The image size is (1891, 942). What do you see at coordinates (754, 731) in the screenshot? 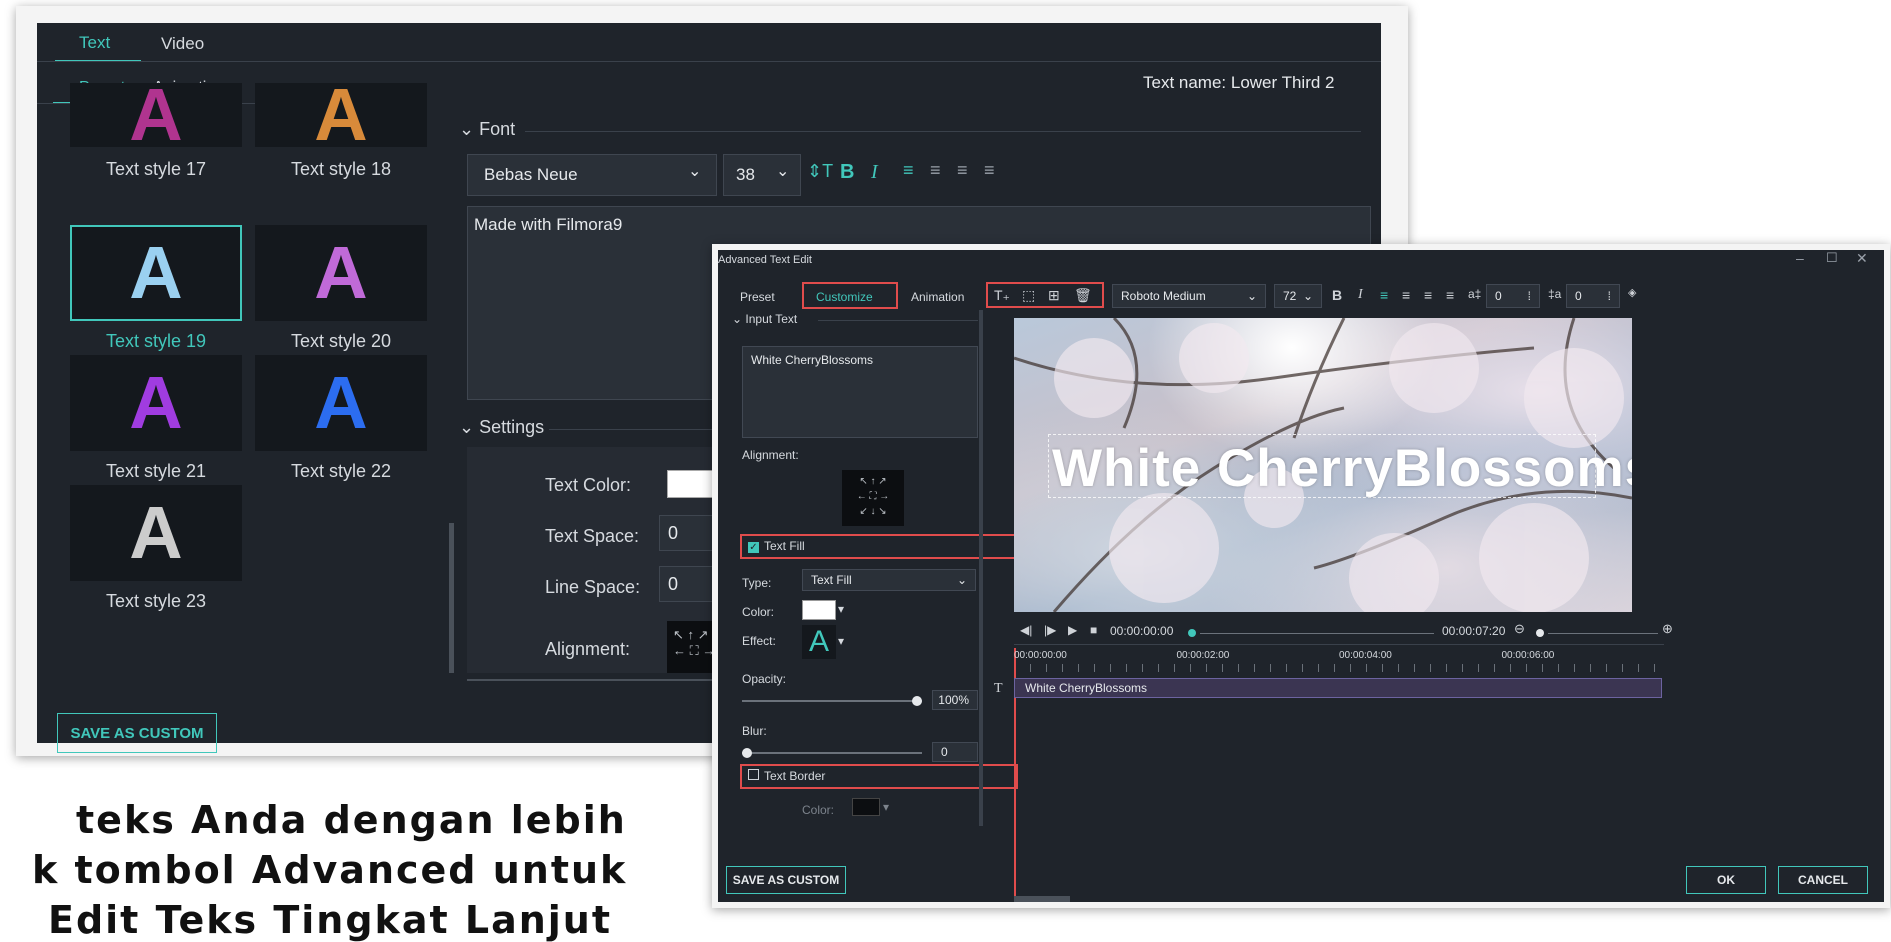
I see `blur-label: Blur:` at bounding box center [754, 731].